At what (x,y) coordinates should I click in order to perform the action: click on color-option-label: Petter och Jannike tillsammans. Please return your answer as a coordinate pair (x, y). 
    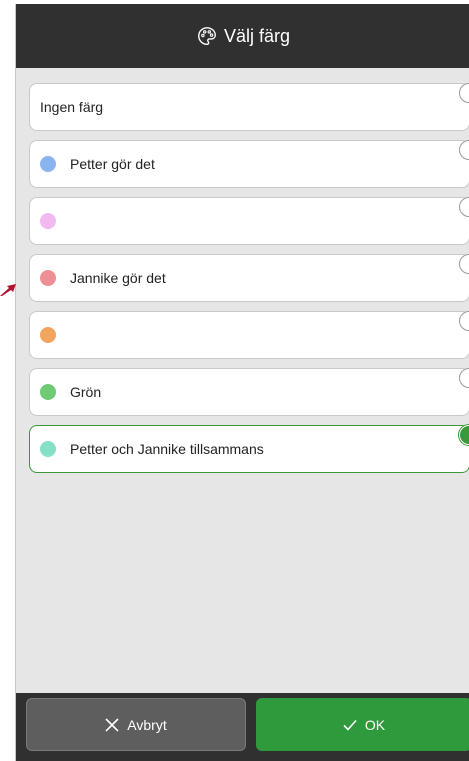
    Looking at the image, I should click on (167, 449).